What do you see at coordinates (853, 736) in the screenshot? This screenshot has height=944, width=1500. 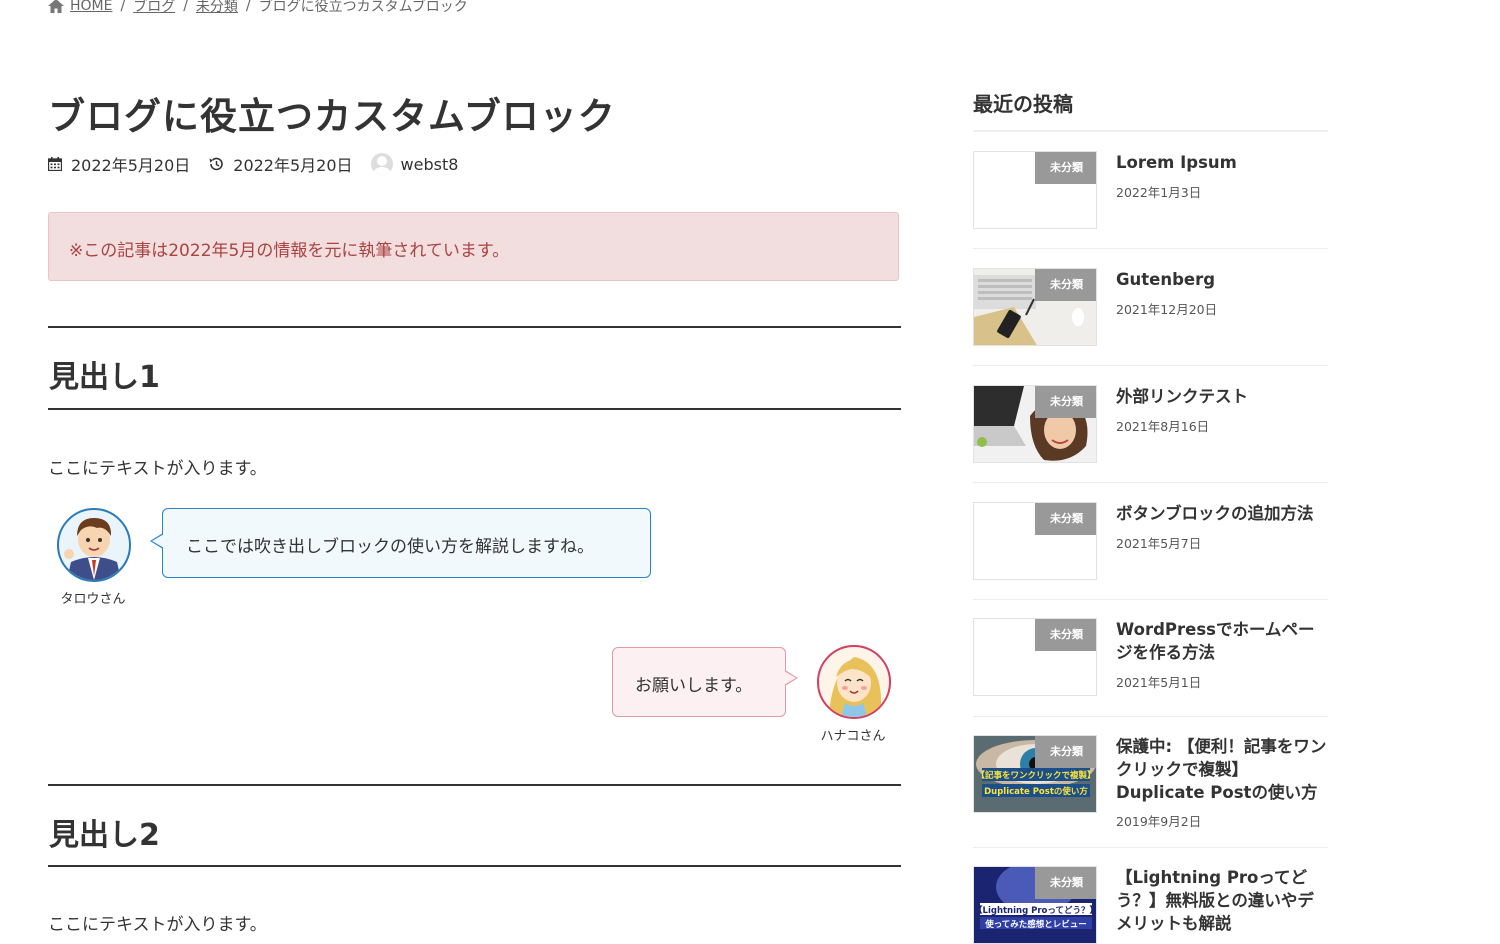 I see `hanako-name: ハナコさん` at bounding box center [853, 736].